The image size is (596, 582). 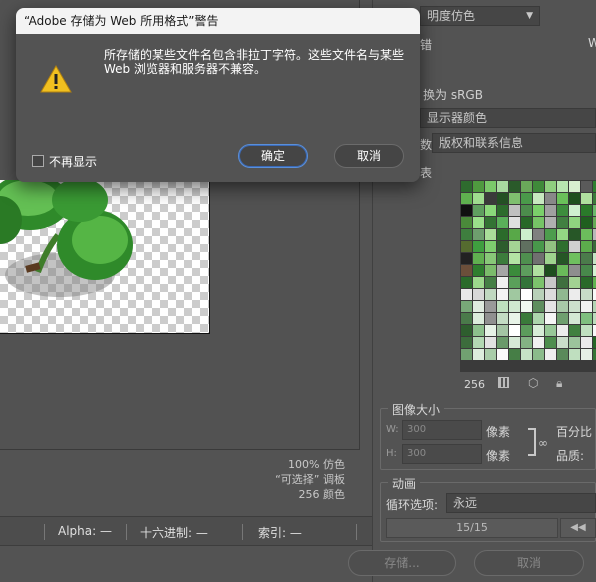 I want to click on first-frame-button: ◀◀, so click(x=578, y=528).